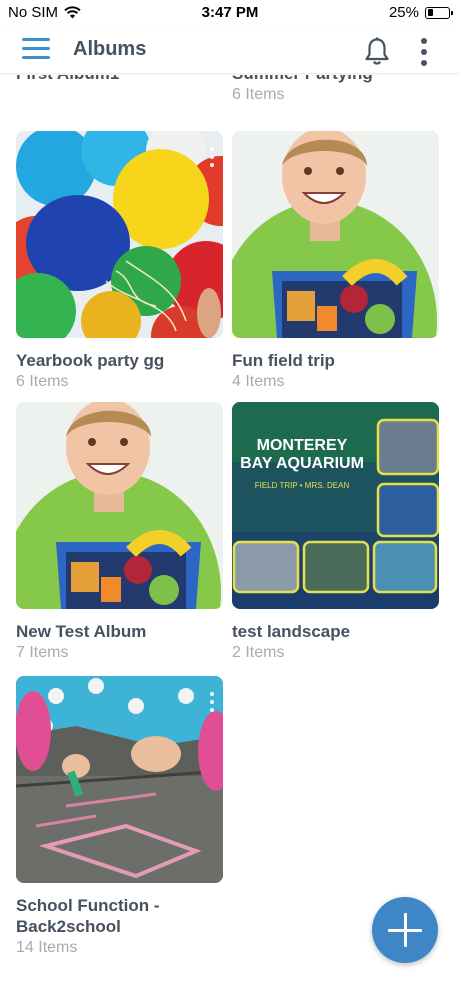 This screenshot has height=996, width=460. Describe the element at coordinates (420, 12) in the screenshot. I see `status-right: 25%` at that location.